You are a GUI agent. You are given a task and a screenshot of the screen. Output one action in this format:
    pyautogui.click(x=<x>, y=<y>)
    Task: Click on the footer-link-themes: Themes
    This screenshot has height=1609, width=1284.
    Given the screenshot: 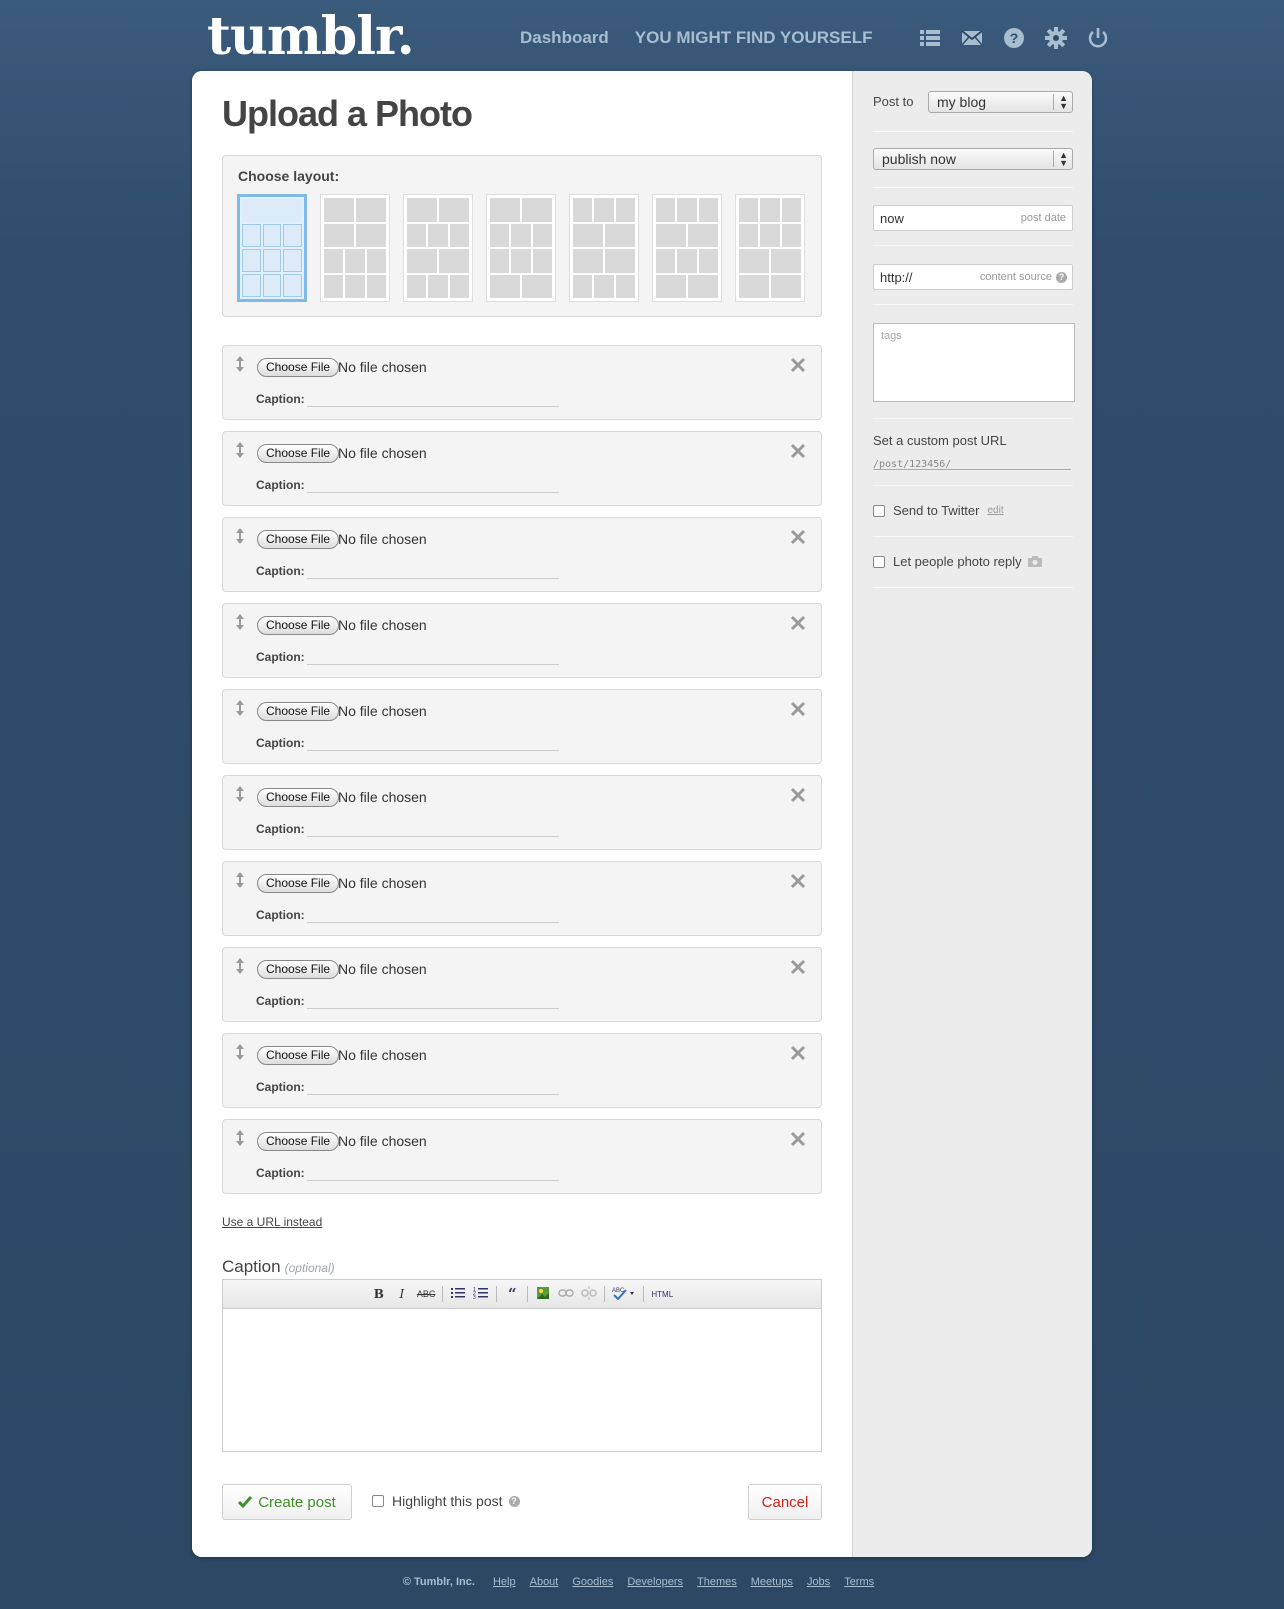 What is the action you would take?
    pyautogui.click(x=717, y=1582)
    